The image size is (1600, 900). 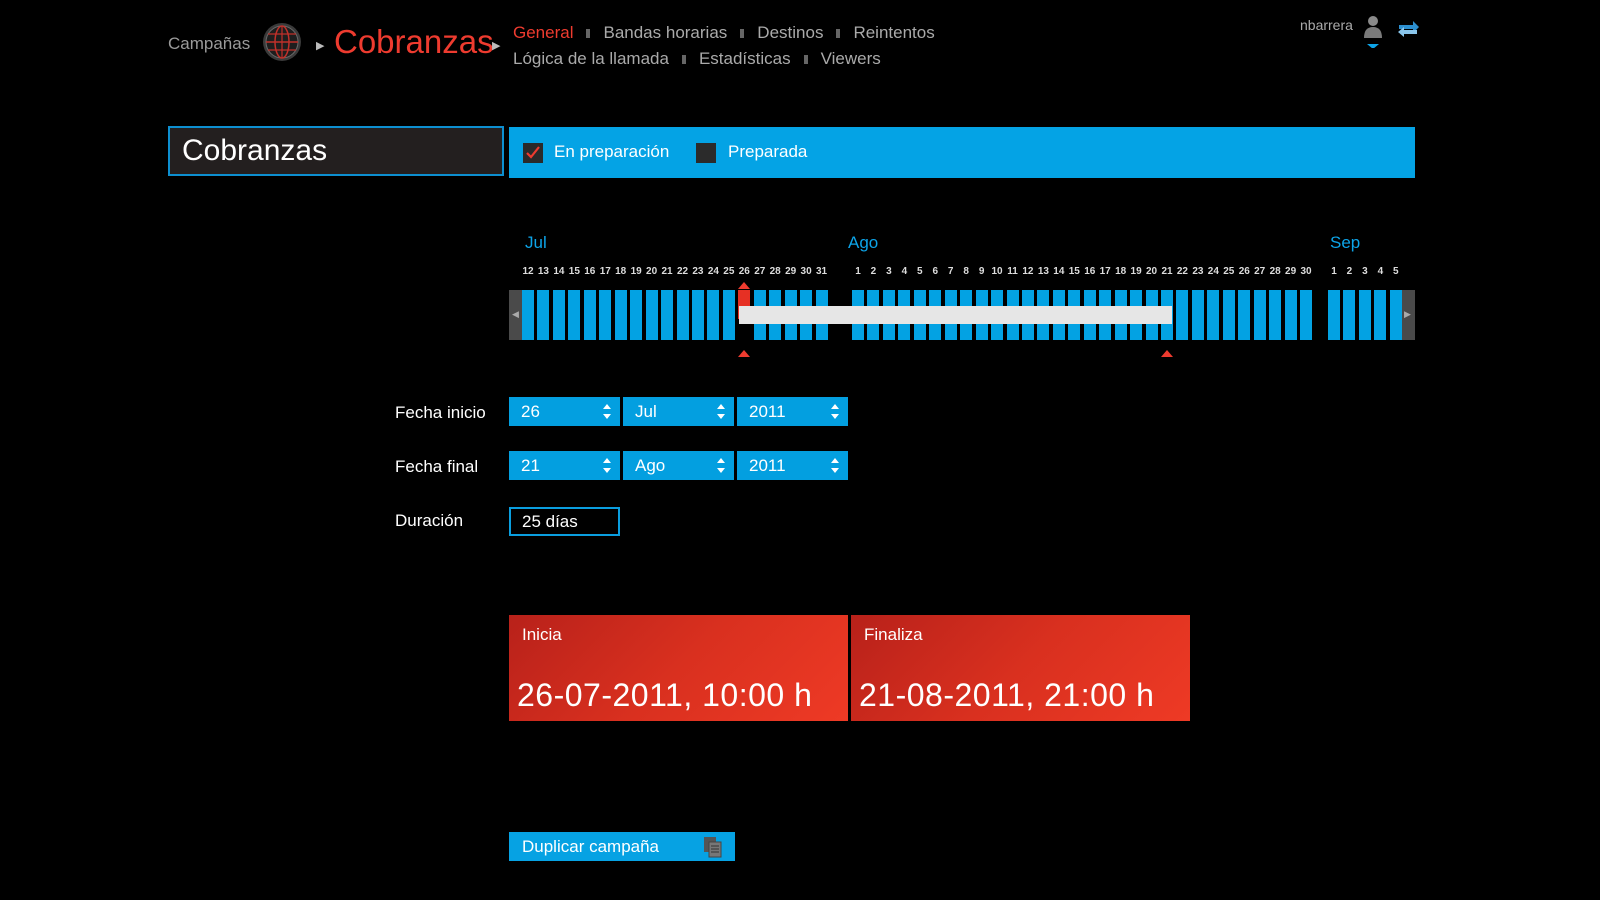 What do you see at coordinates (893, 32) in the screenshot?
I see `tab-reintentos: Reintentos` at bounding box center [893, 32].